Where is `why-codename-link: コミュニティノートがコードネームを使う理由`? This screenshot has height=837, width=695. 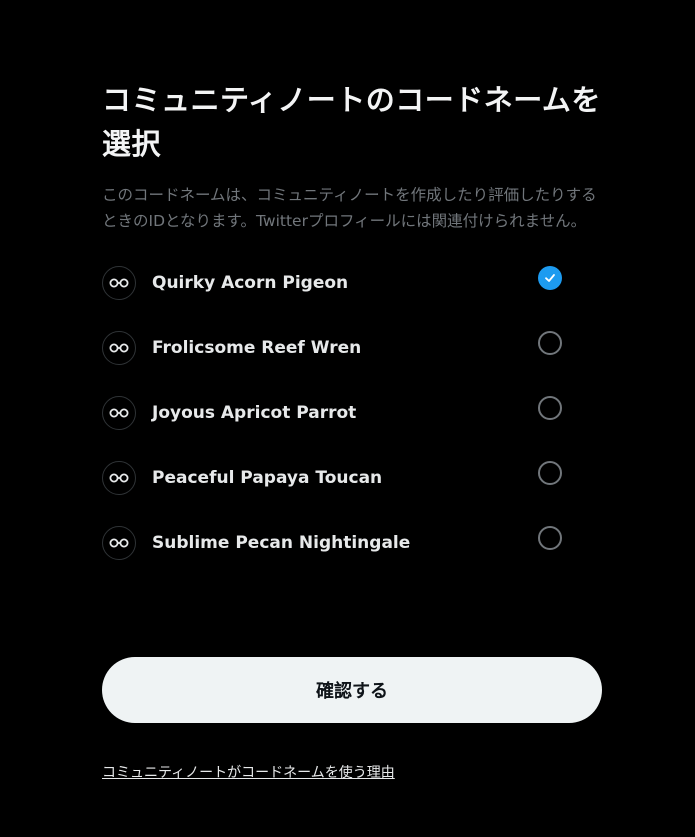 why-codename-link: コミュニティノートがコードネームを使う理由 is located at coordinates (248, 772).